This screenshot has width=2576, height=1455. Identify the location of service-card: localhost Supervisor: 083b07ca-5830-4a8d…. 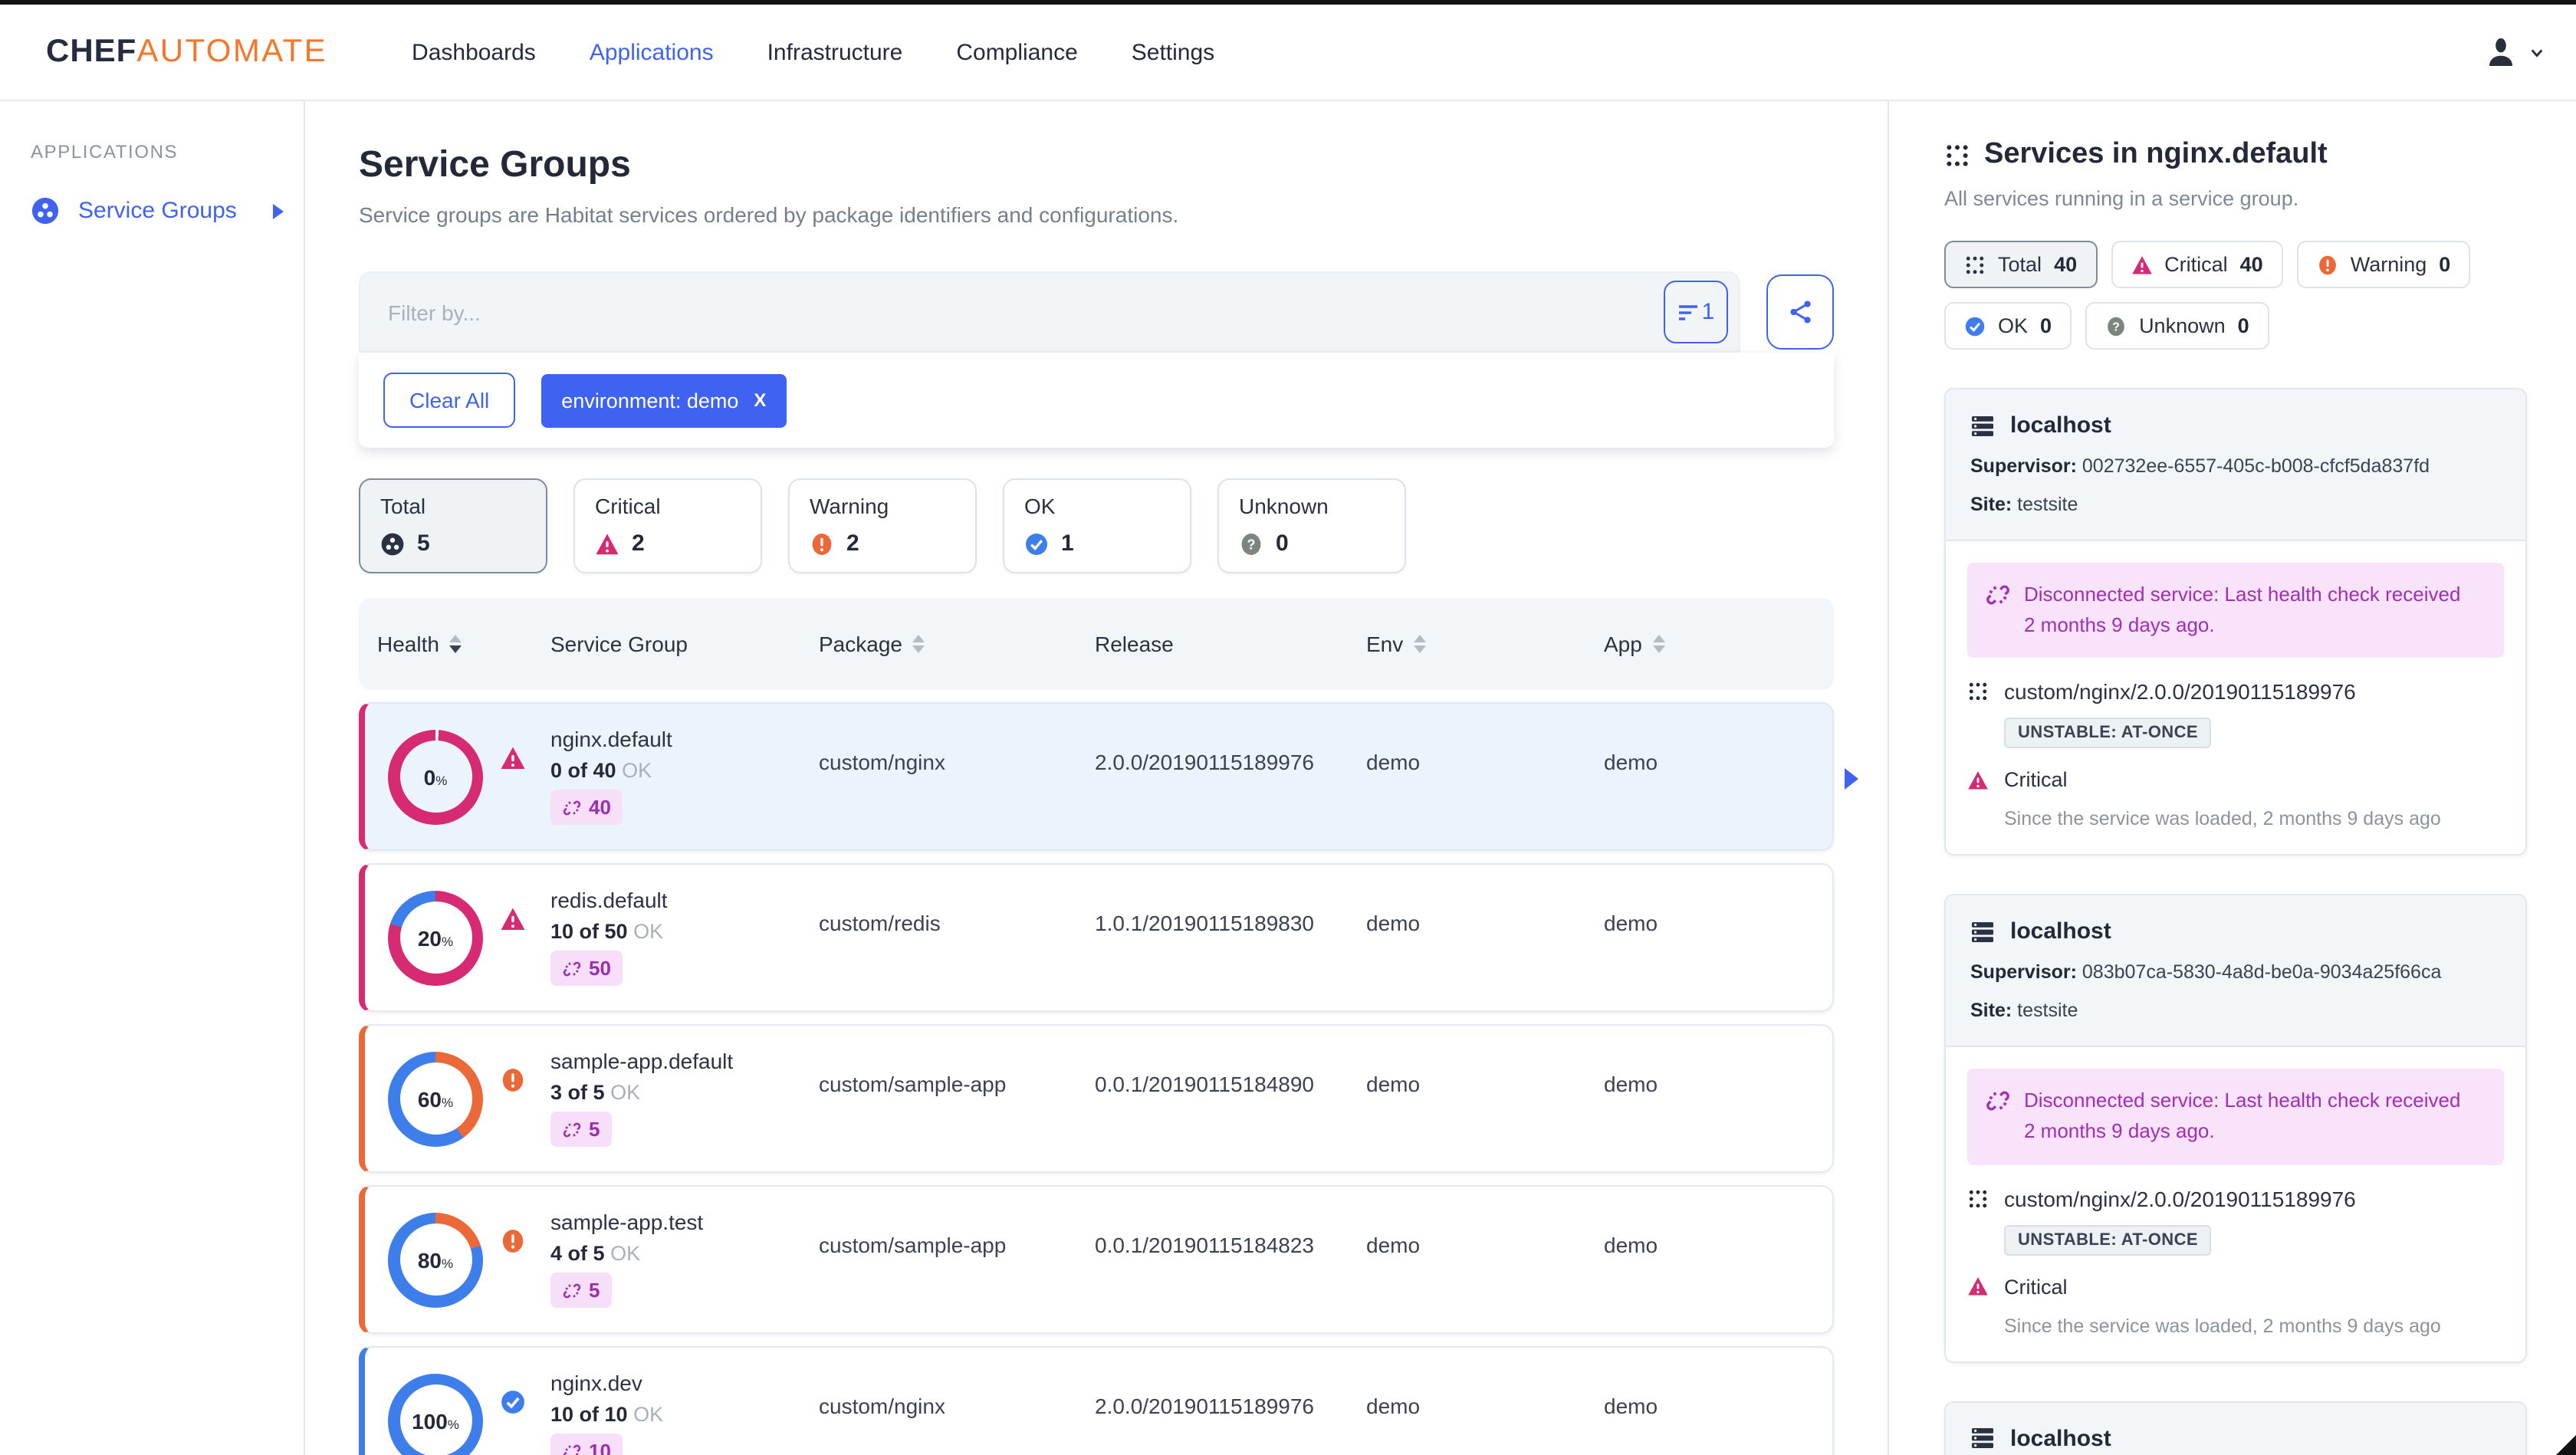
(2236, 1128).